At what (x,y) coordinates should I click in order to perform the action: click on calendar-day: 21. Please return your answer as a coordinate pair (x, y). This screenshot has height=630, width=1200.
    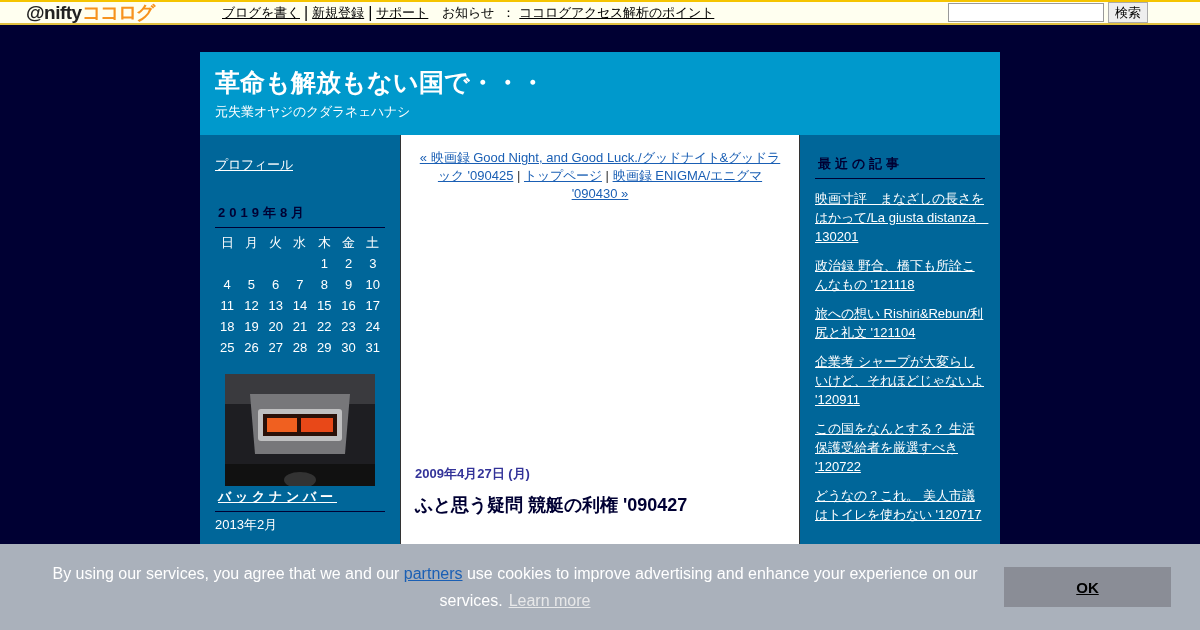
    Looking at the image, I should click on (300, 326).